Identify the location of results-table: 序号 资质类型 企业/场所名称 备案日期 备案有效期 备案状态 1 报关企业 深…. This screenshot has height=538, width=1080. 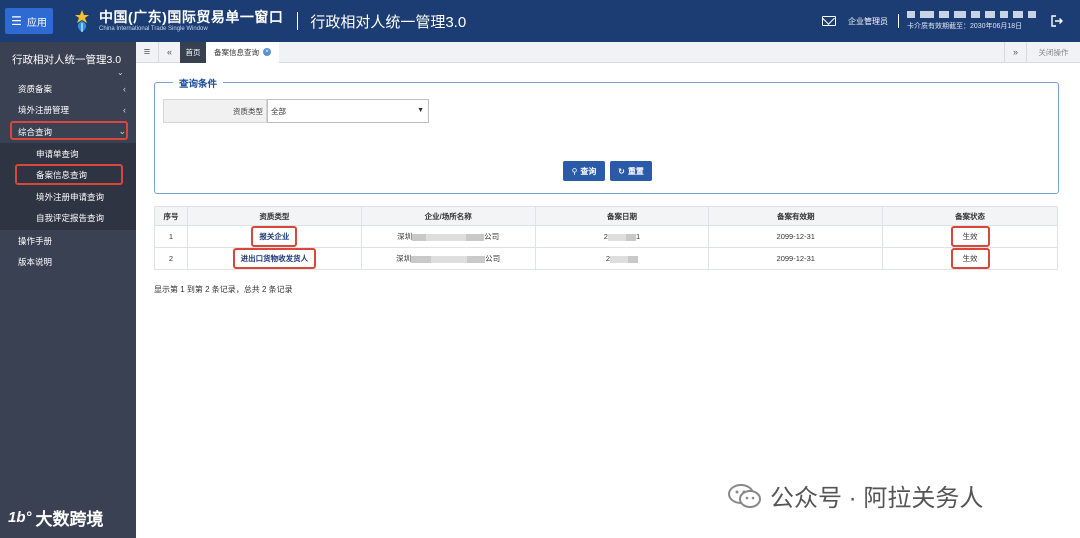
(606, 238).